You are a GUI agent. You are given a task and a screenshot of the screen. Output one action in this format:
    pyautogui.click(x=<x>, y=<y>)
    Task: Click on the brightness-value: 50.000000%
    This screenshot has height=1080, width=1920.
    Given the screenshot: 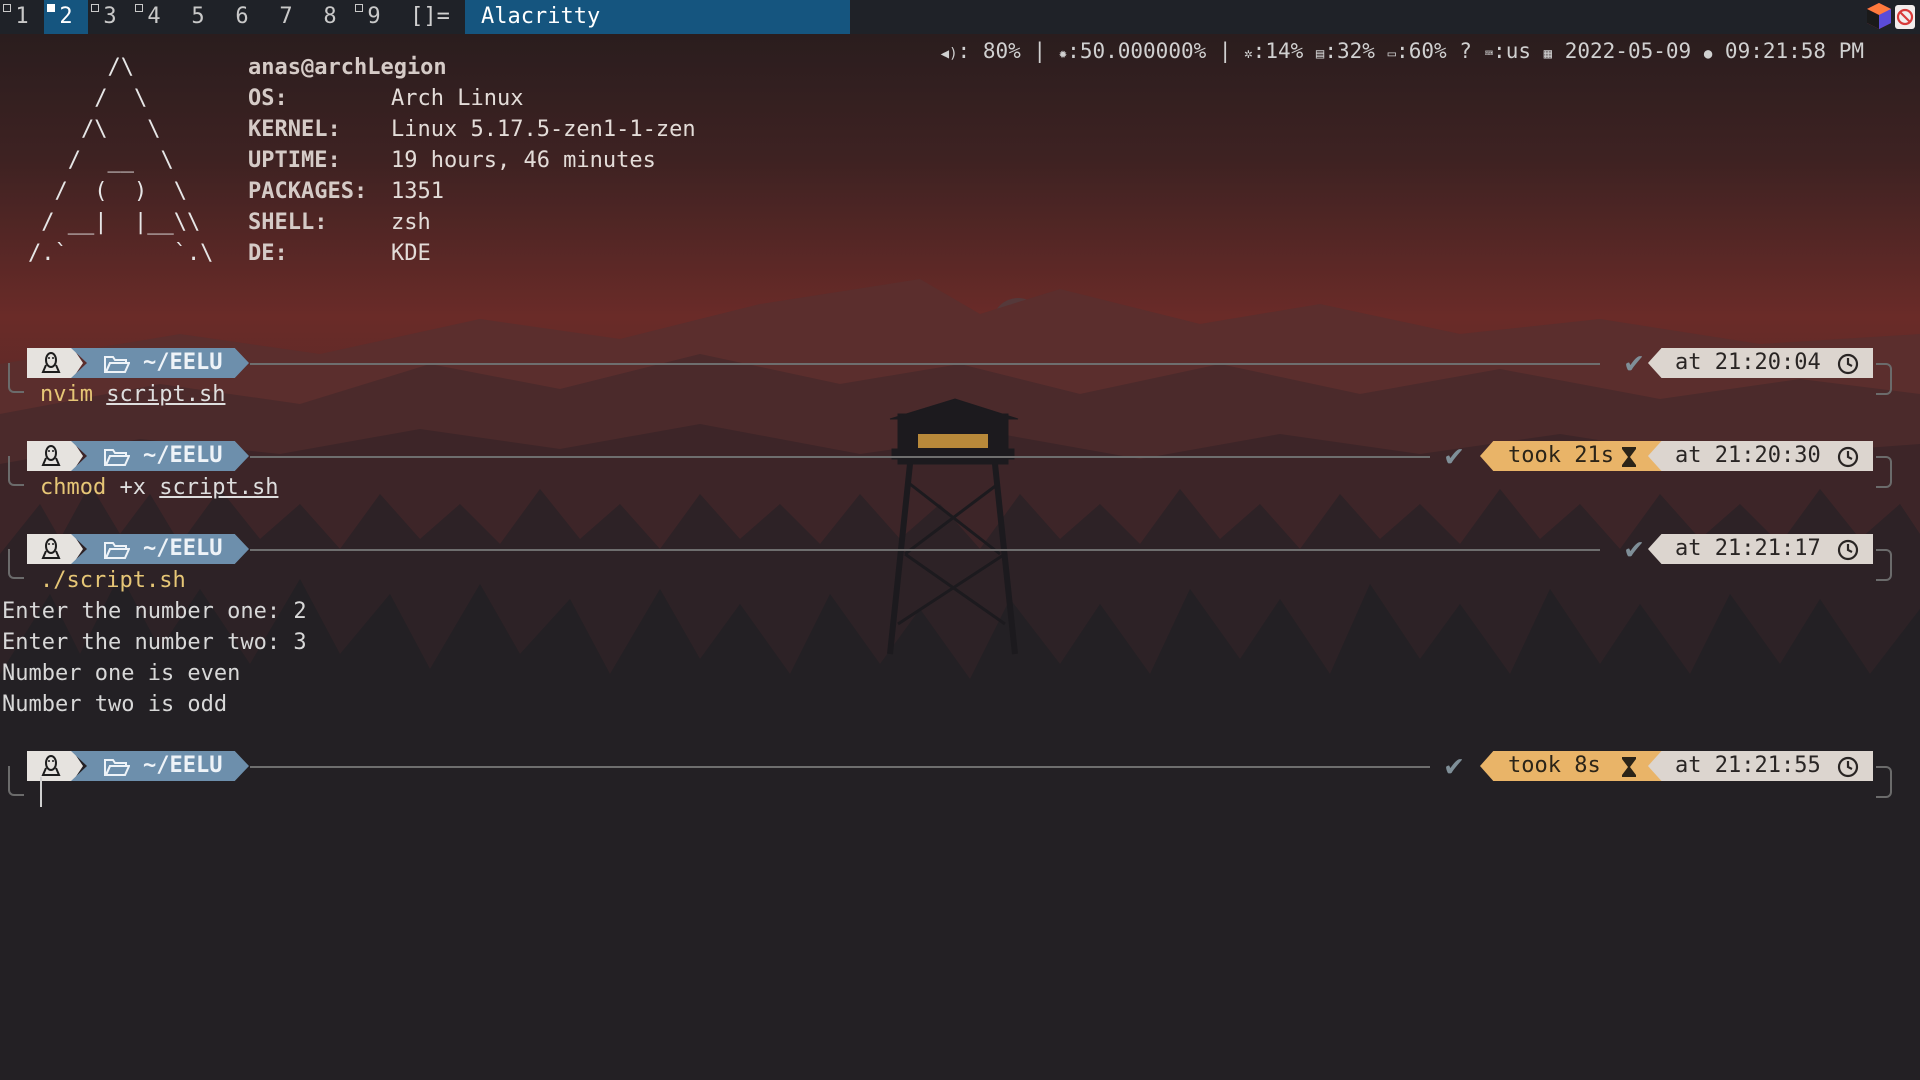 What is the action you would take?
    pyautogui.click(x=1143, y=51)
    